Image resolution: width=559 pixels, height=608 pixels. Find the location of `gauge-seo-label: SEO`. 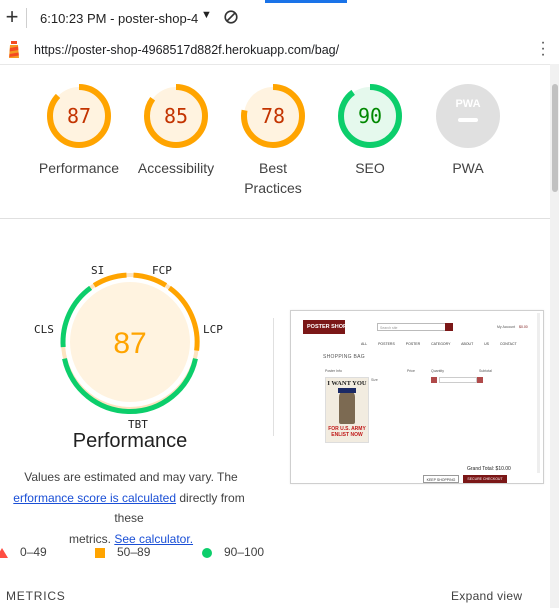

gauge-seo-label: SEO is located at coordinates (370, 168).